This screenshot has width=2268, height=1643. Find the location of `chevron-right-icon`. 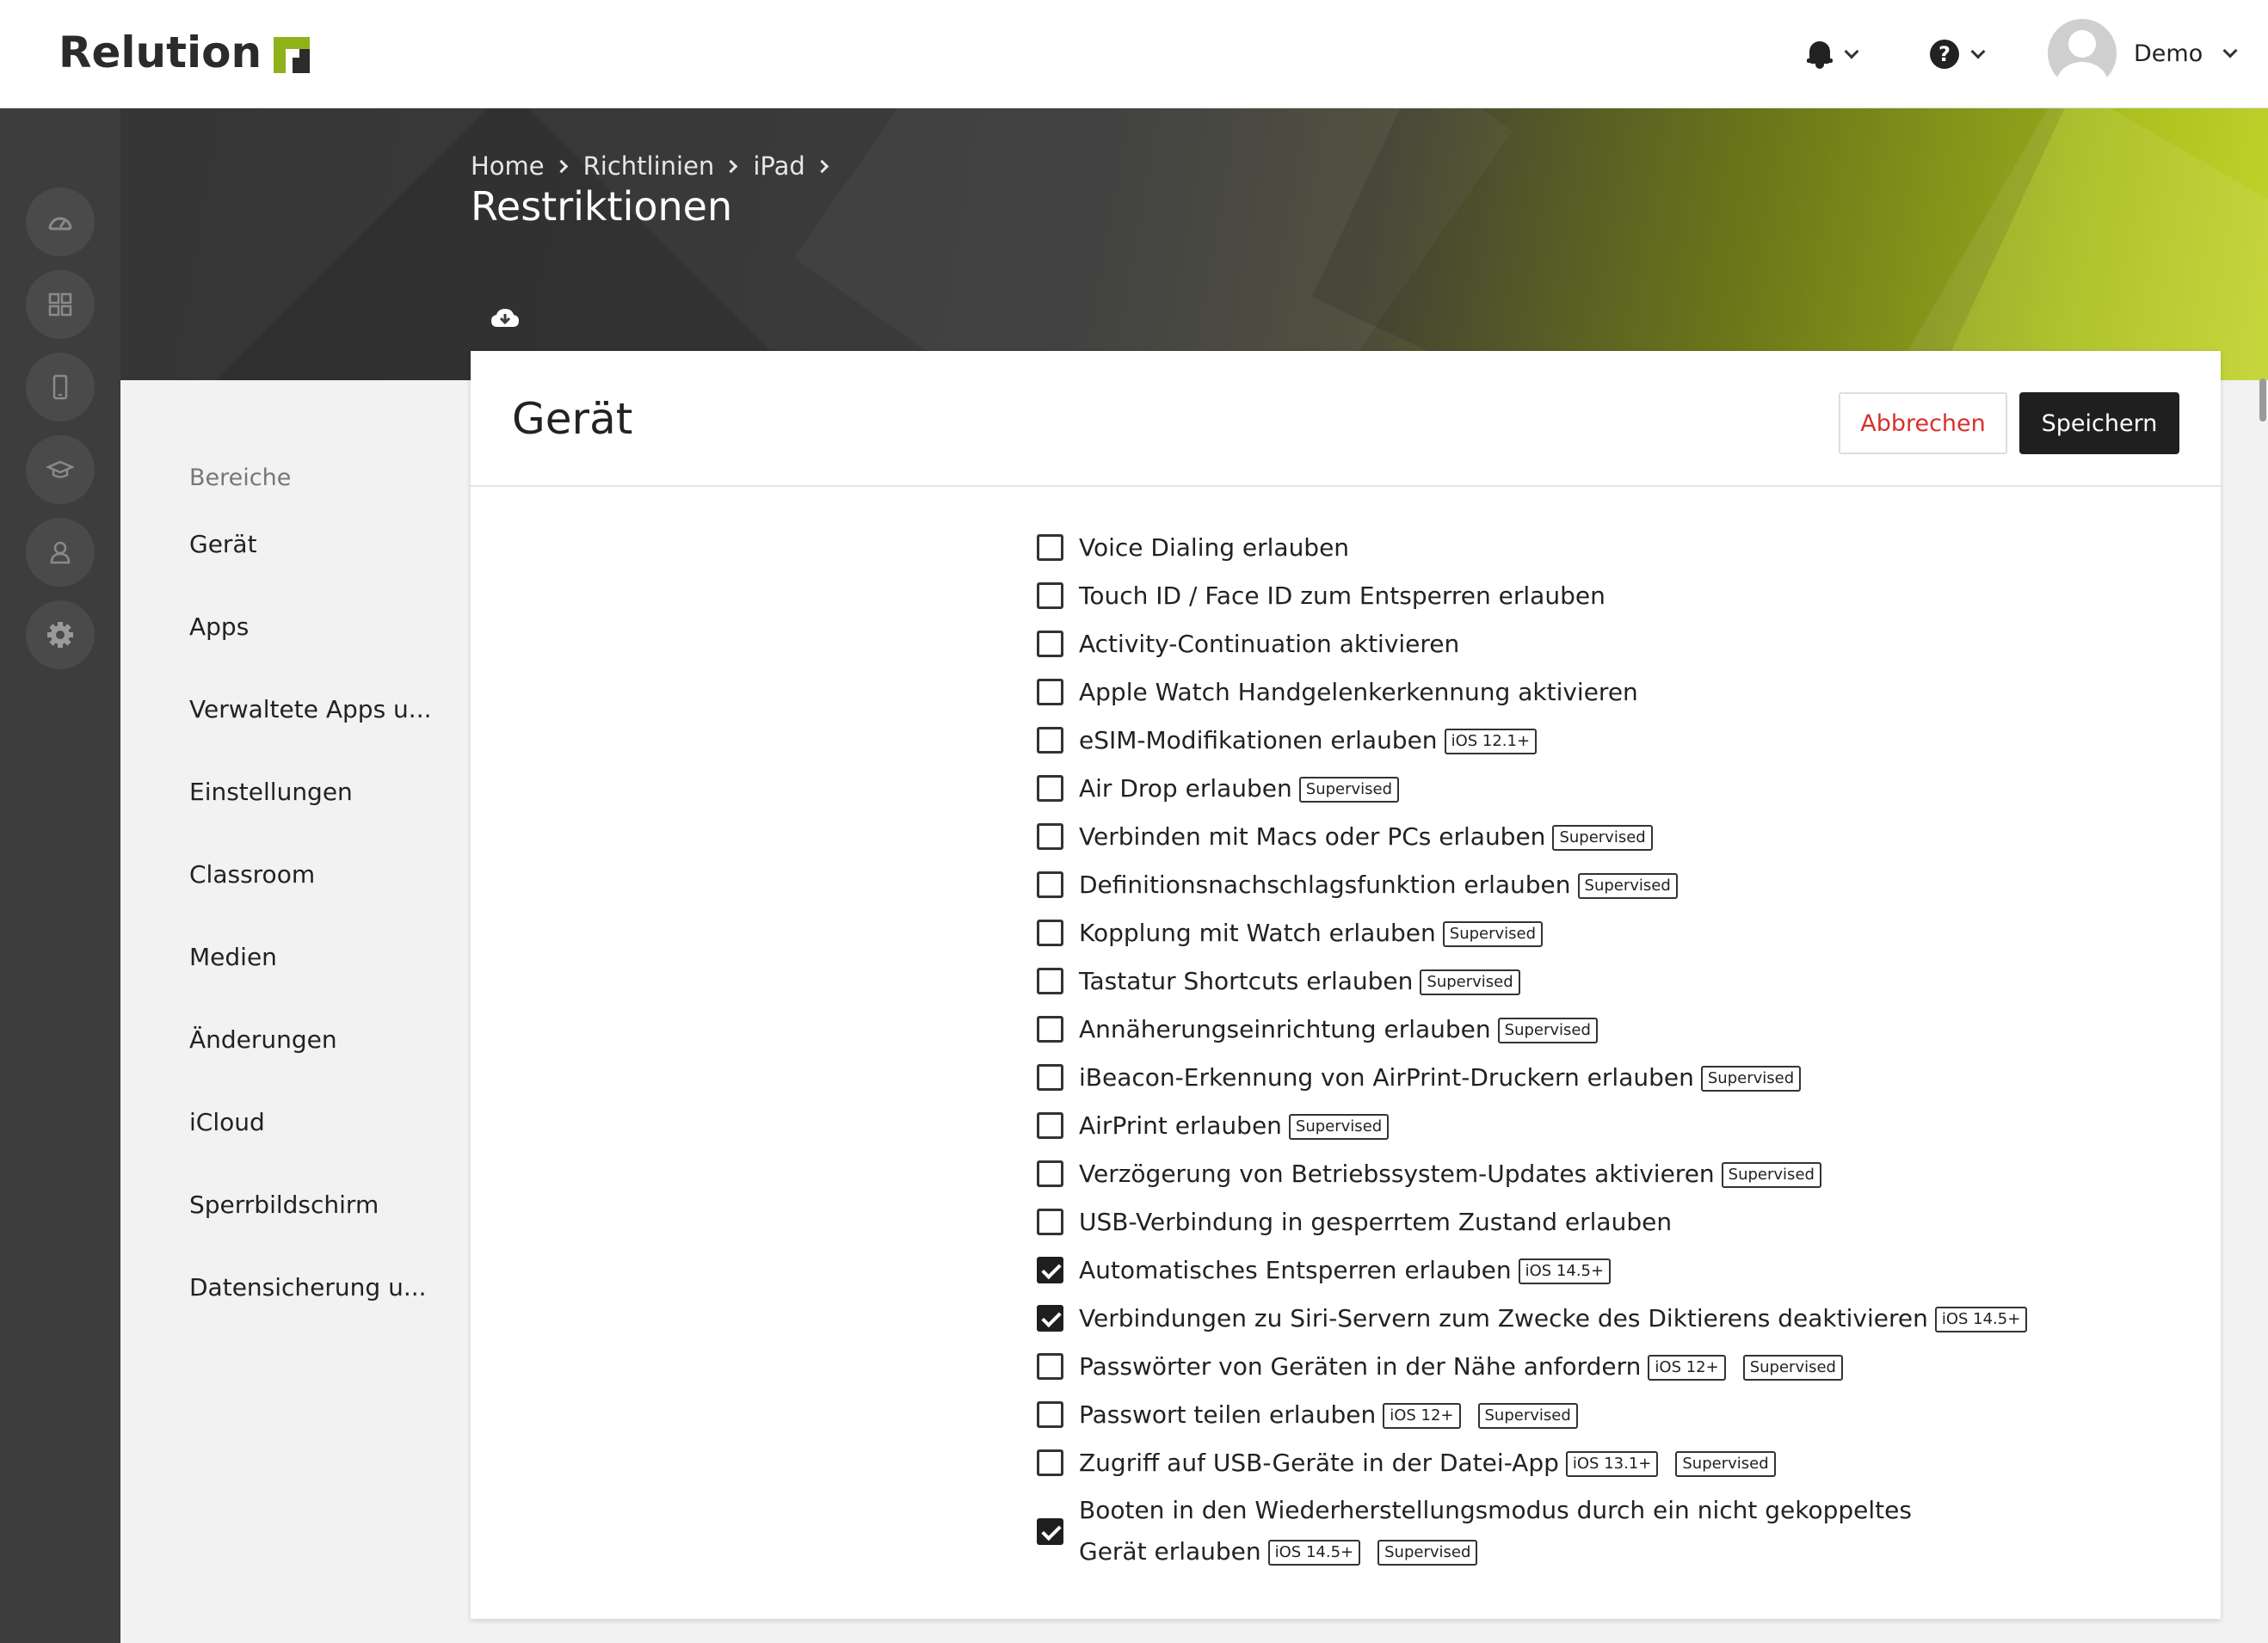

chevron-right-icon is located at coordinates (561, 166).